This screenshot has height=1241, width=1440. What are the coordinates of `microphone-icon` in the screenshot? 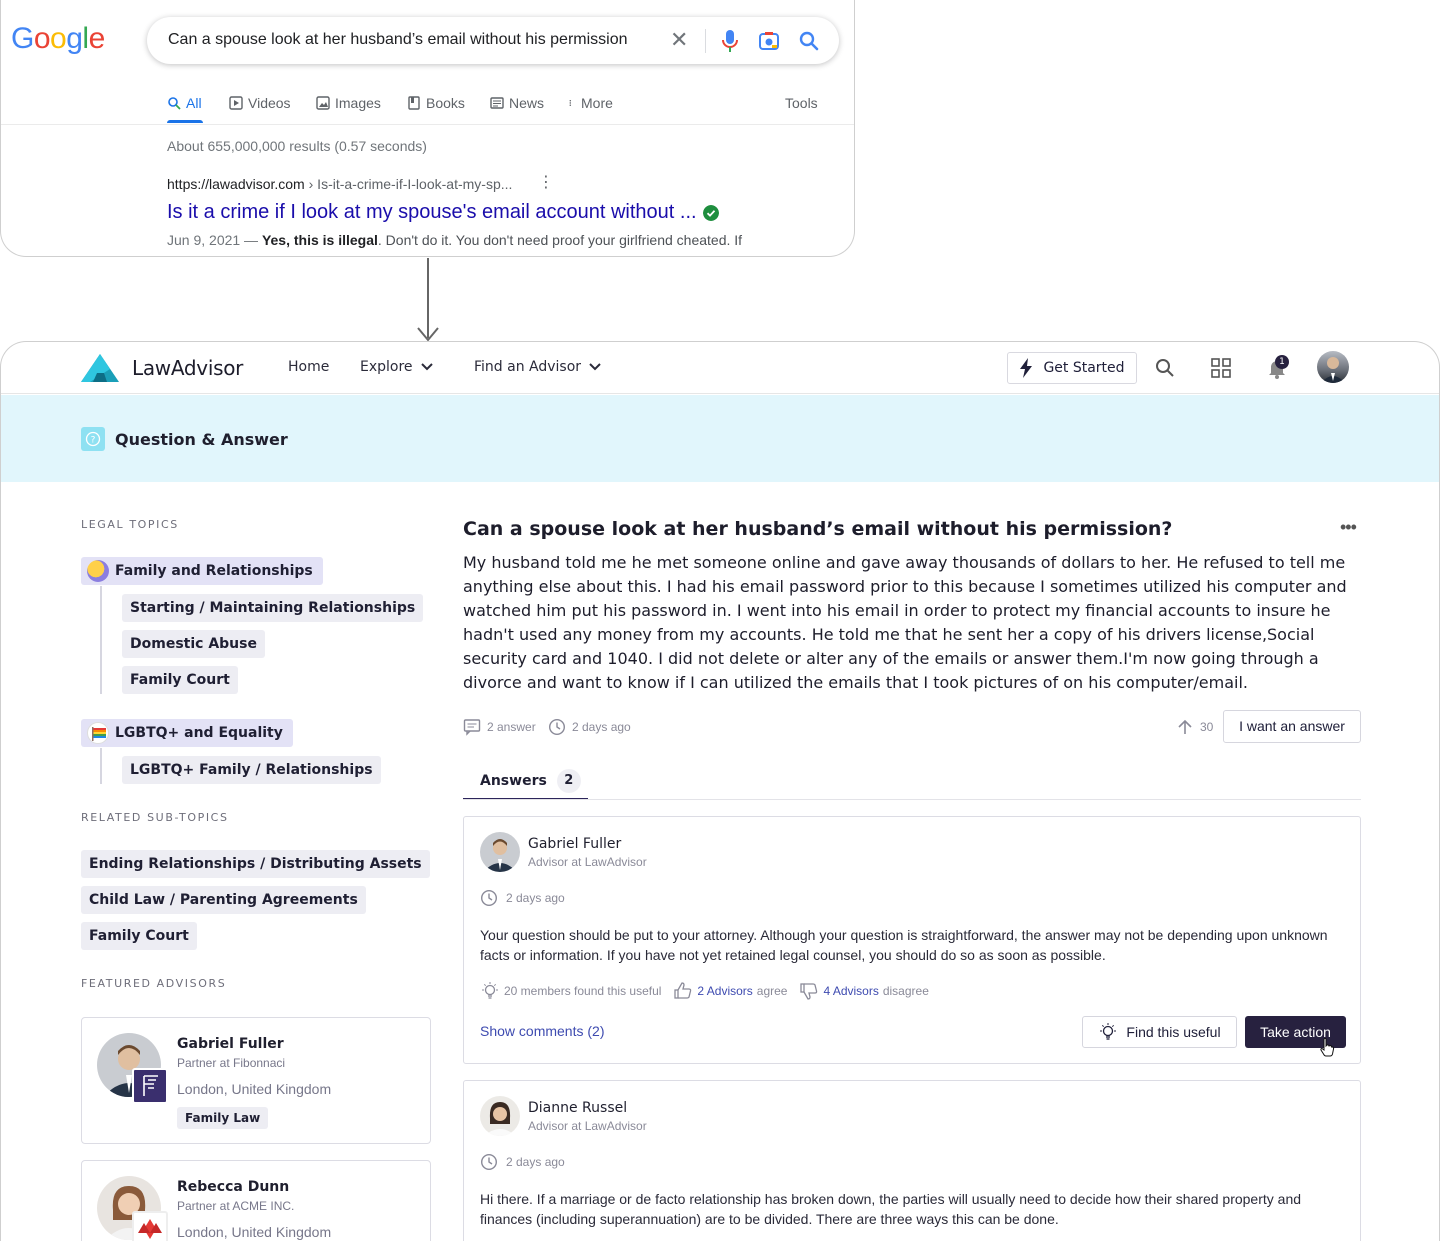 It's located at (730, 41).